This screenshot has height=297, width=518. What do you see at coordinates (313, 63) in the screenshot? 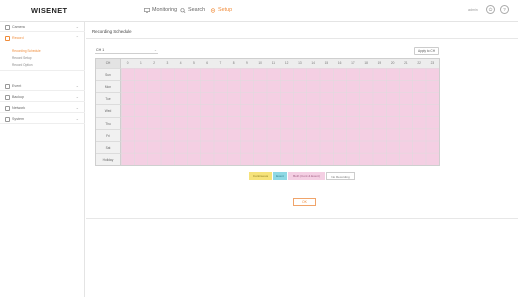
I see `hour-label: 14` at bounding box center [313, 63].